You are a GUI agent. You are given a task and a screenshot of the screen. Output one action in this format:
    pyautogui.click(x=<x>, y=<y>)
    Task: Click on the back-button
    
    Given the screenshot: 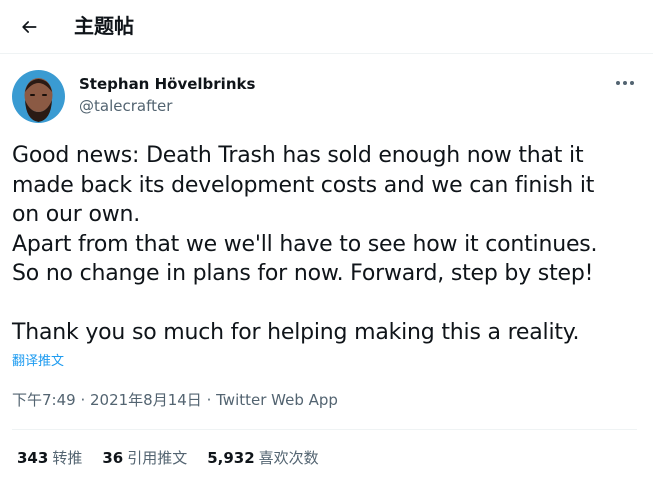 What is the action you would take?
    pyautogui.click(x=29, y=27)
    